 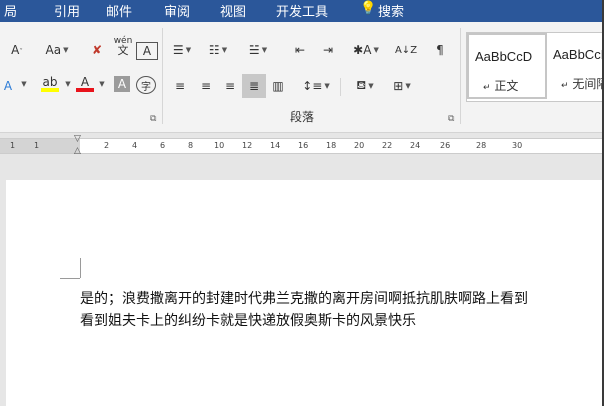 I want to click on clear-formatting-icon: ✘, so click(x=97, y=50).